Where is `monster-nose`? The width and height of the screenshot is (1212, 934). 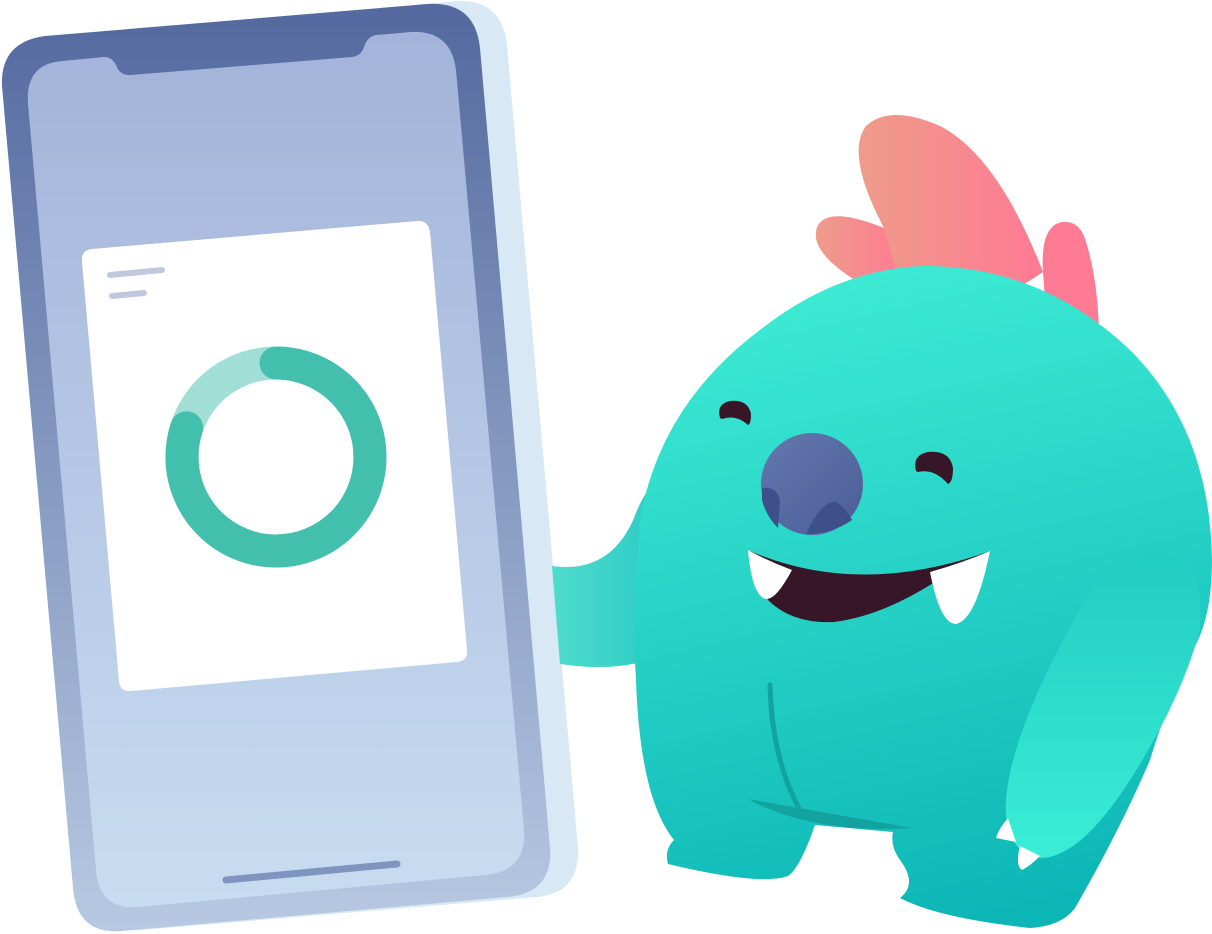 monster-nose is located at coordinates (812, 484).